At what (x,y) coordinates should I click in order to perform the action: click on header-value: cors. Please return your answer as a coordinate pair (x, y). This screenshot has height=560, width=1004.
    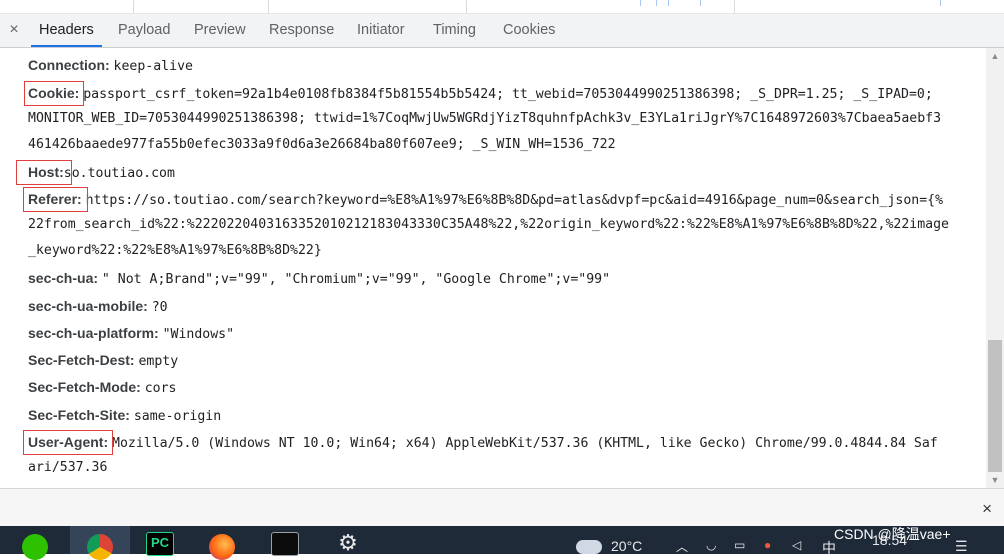
    Looking at the image, I should click on (160, 388).